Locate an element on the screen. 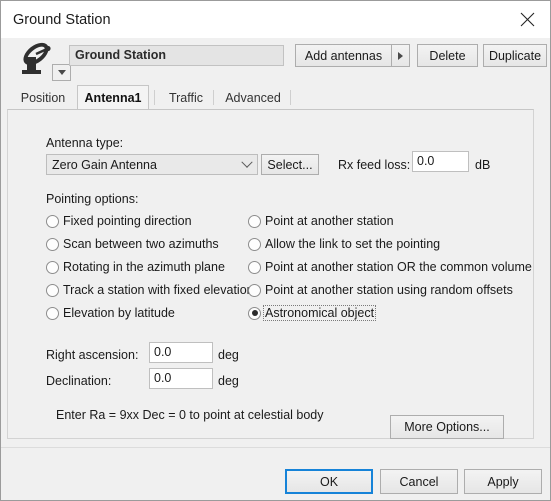 Image resolution: width=551 pixels, height=501 pixels. antenna-type-combobox: Zero Gain Antenna is located at coordinates (152, 164).